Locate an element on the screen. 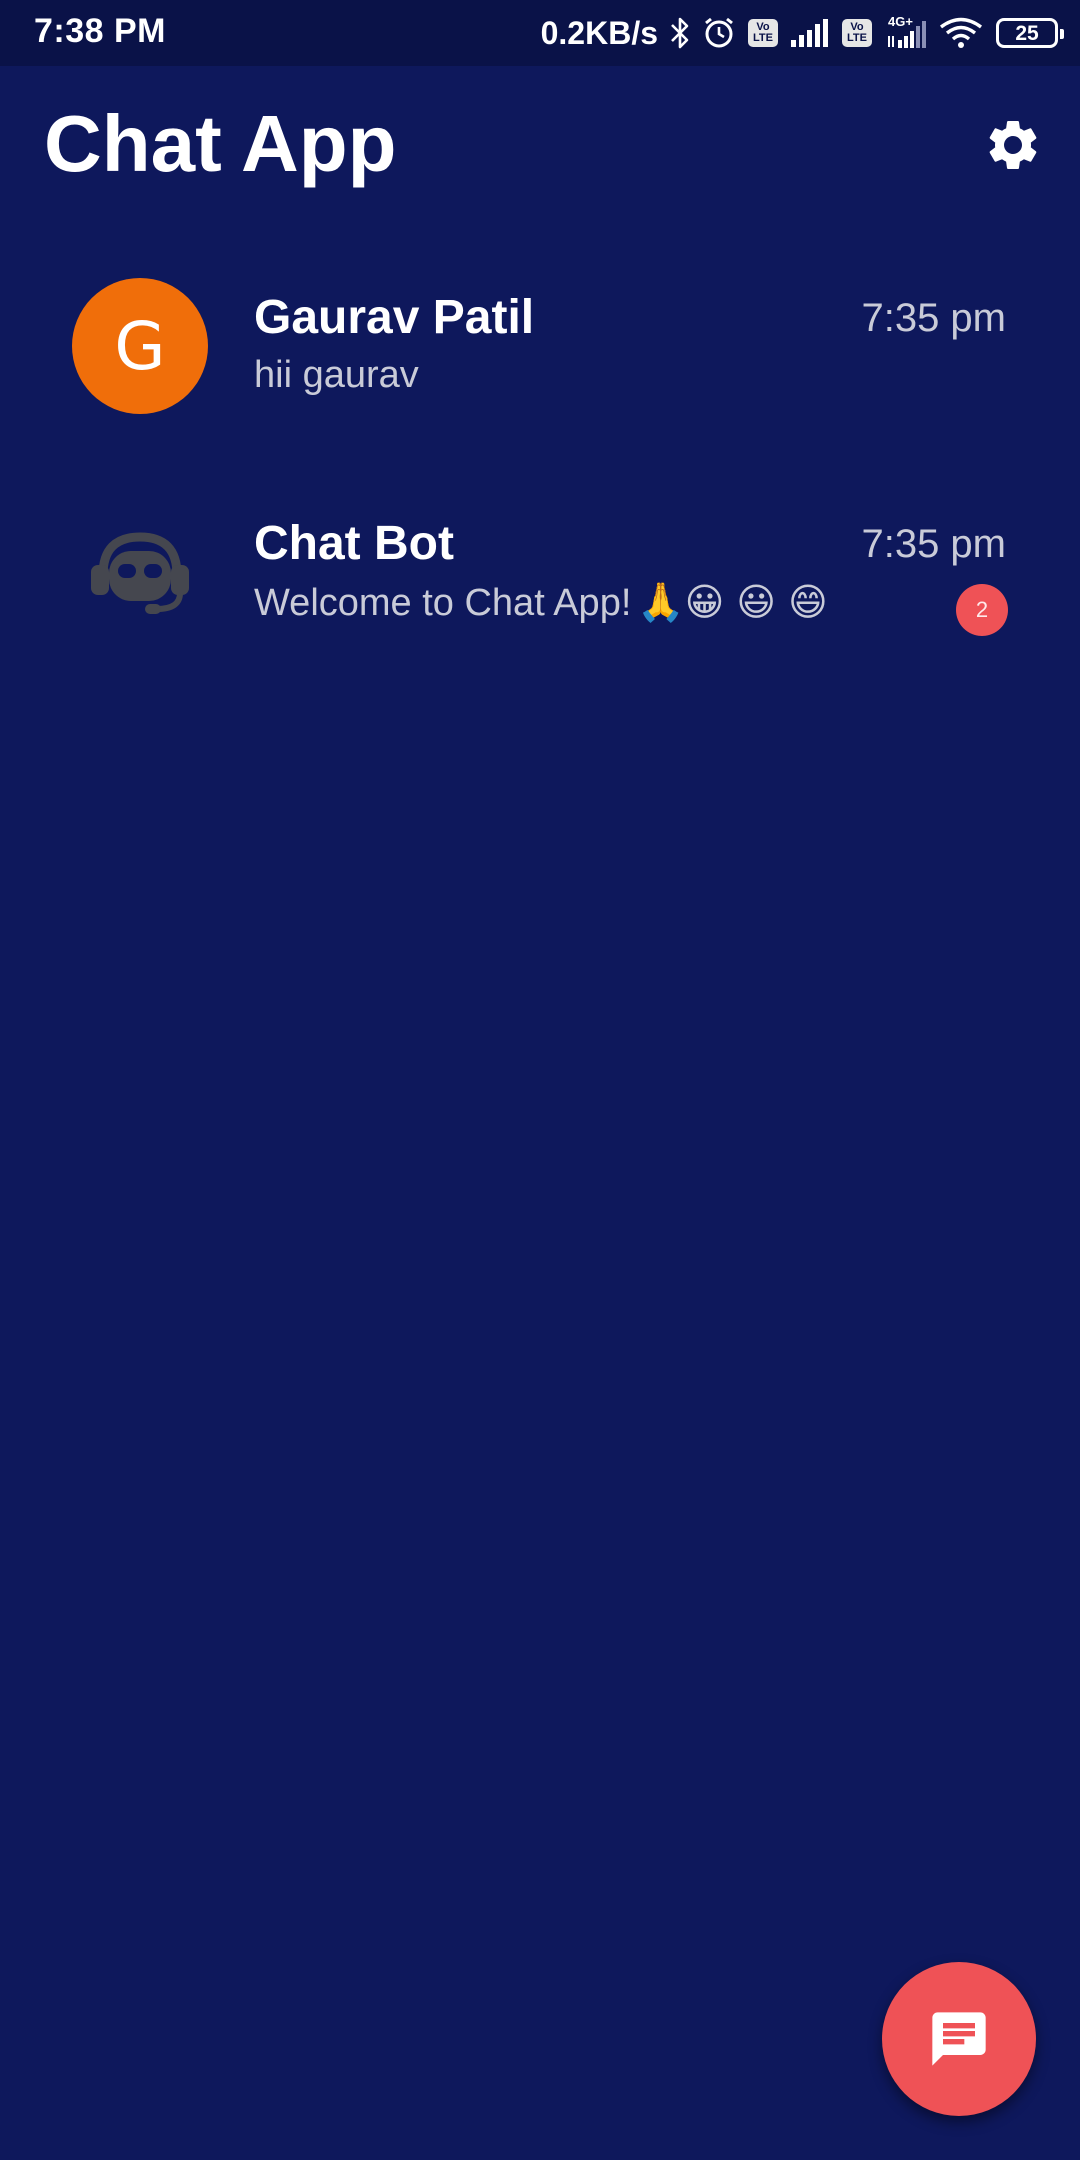 The width and height of the screenshot is (1080, 2160). volte-icon-2: Vo LTE is located at coordinates (857, 33).